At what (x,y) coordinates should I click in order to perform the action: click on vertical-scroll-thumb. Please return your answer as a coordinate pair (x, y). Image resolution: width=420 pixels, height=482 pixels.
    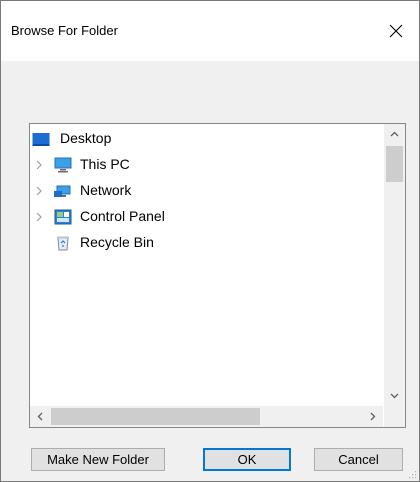
    Looking at the image, I should click on (394, 164).